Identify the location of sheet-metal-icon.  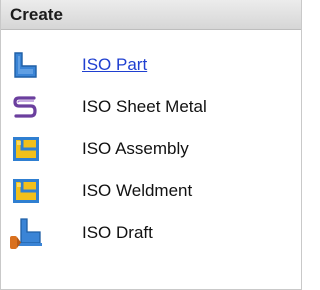
(26, 107).